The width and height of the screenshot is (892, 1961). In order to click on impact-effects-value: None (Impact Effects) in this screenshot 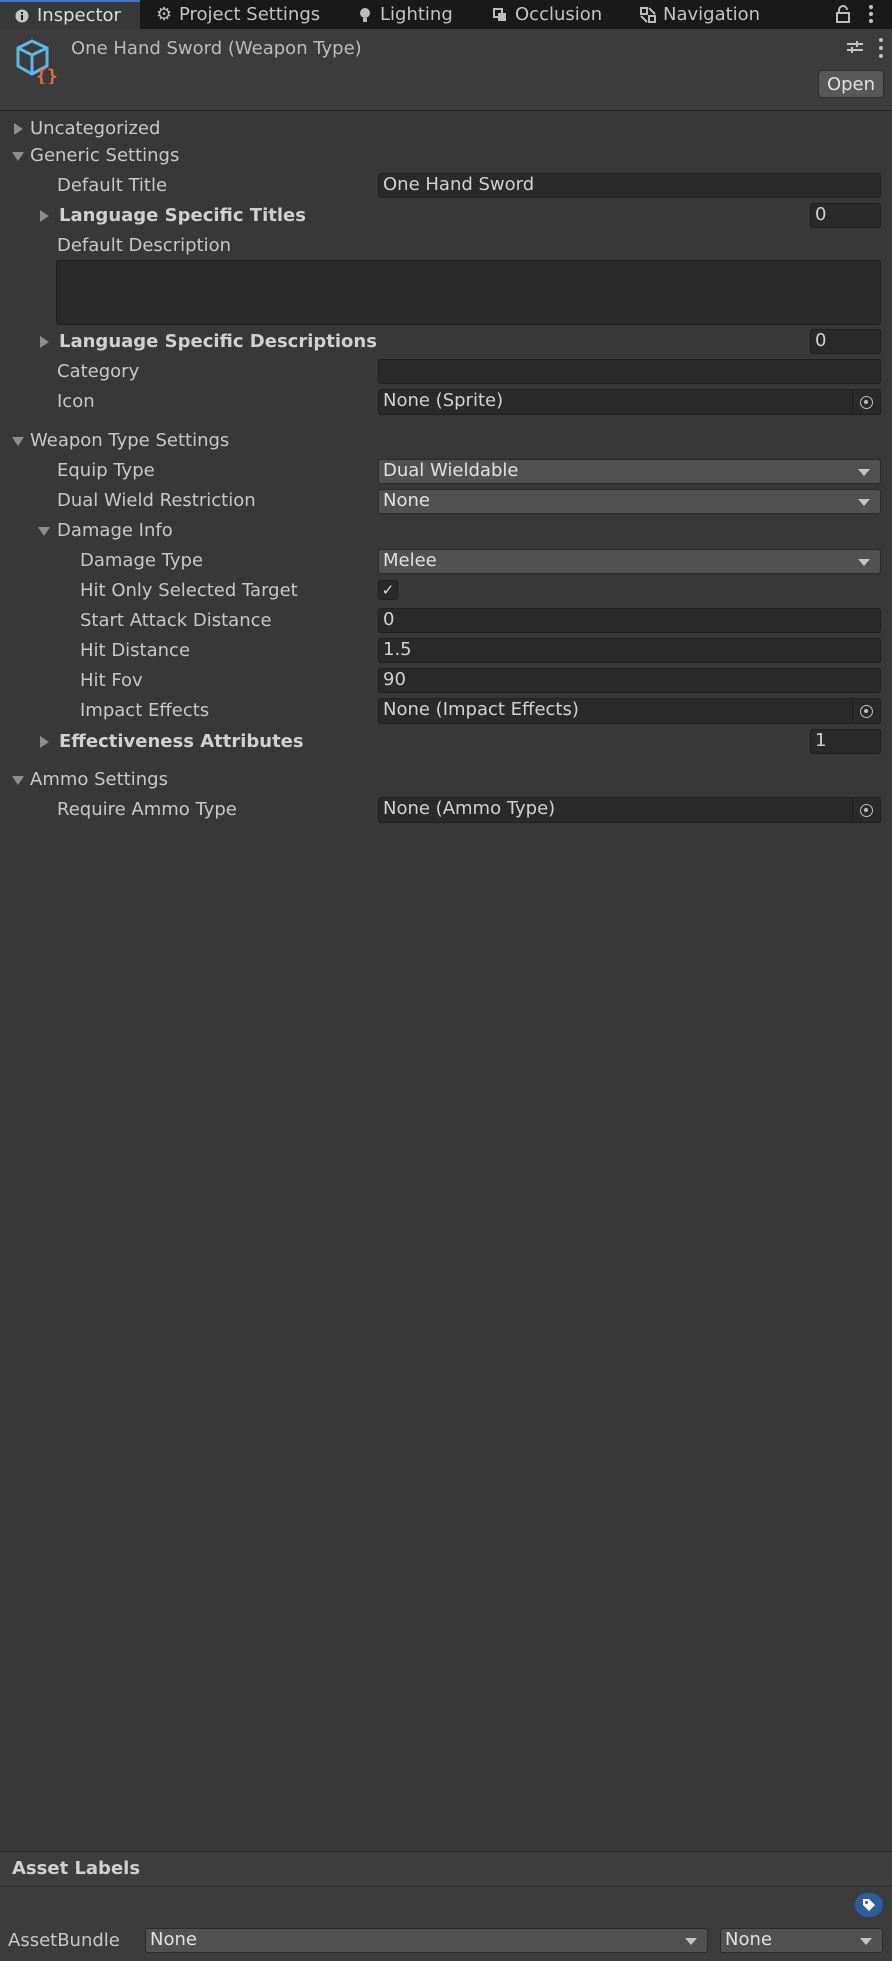, I will do `click(481, 709)`.